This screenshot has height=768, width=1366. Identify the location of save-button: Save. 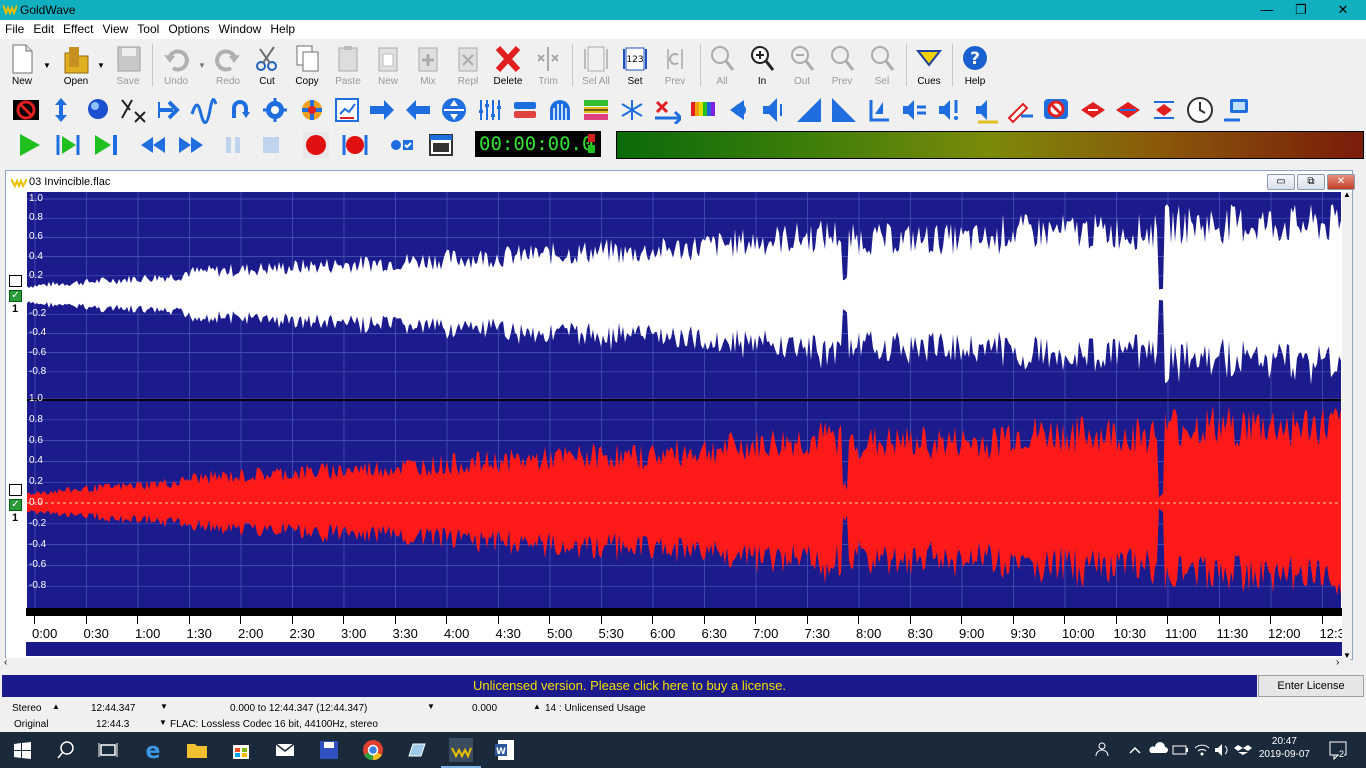
(128, 65).